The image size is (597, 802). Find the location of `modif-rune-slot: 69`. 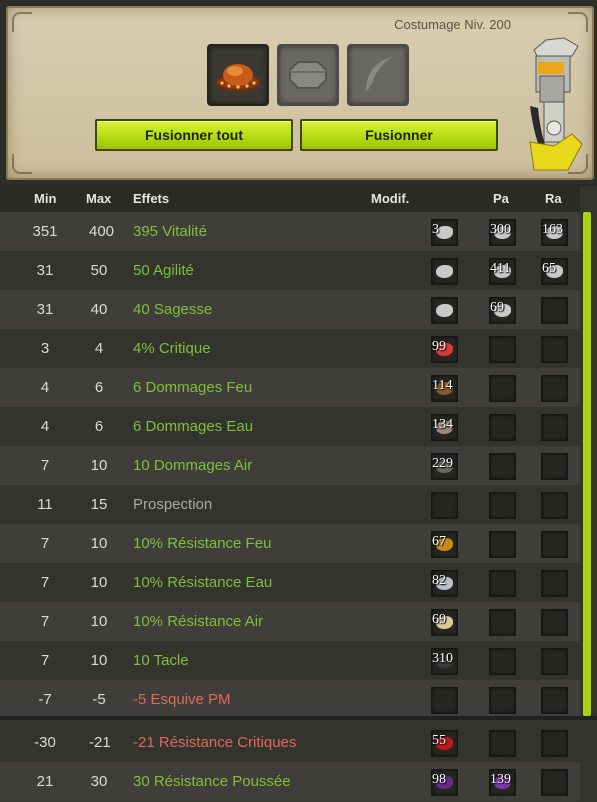

modif-rune-slot: 69 is located at coordinates (444, 622).